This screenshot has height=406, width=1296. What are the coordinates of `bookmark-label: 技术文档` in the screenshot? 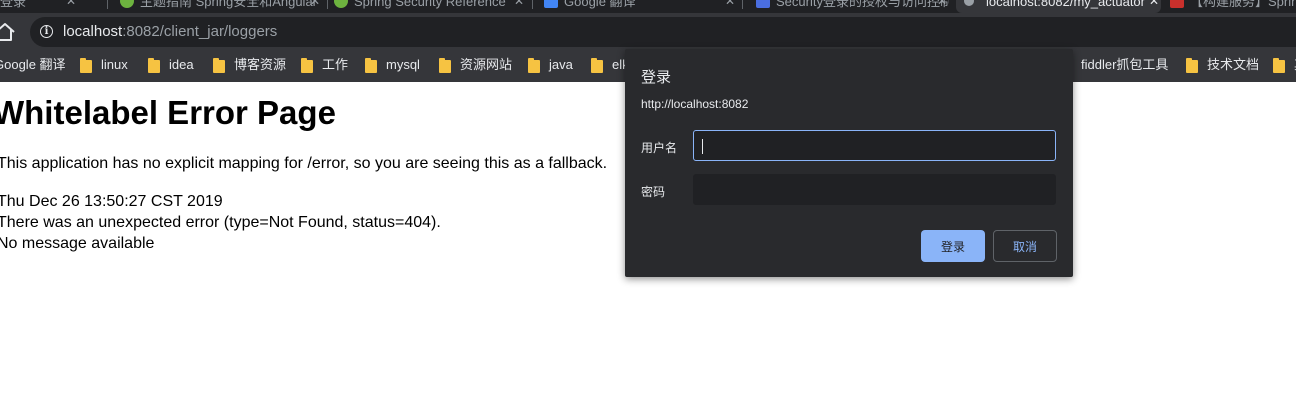 It's located at (1233, 64).